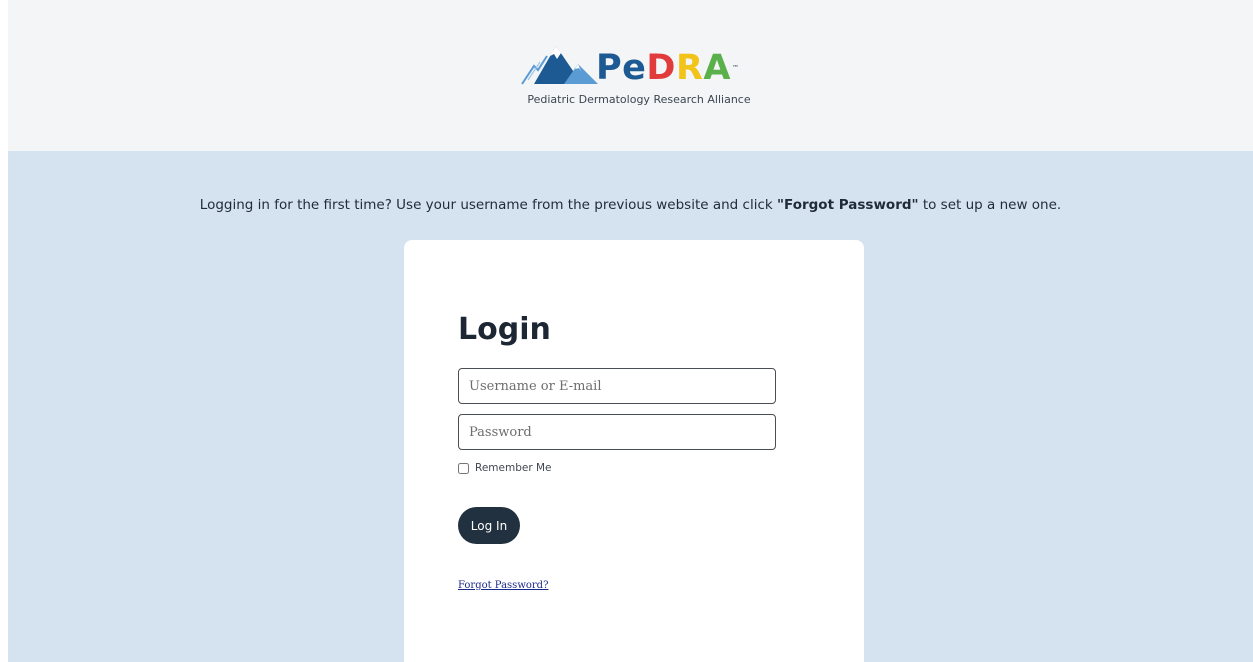  I want to click on login-title: Login, so click(504, 329).